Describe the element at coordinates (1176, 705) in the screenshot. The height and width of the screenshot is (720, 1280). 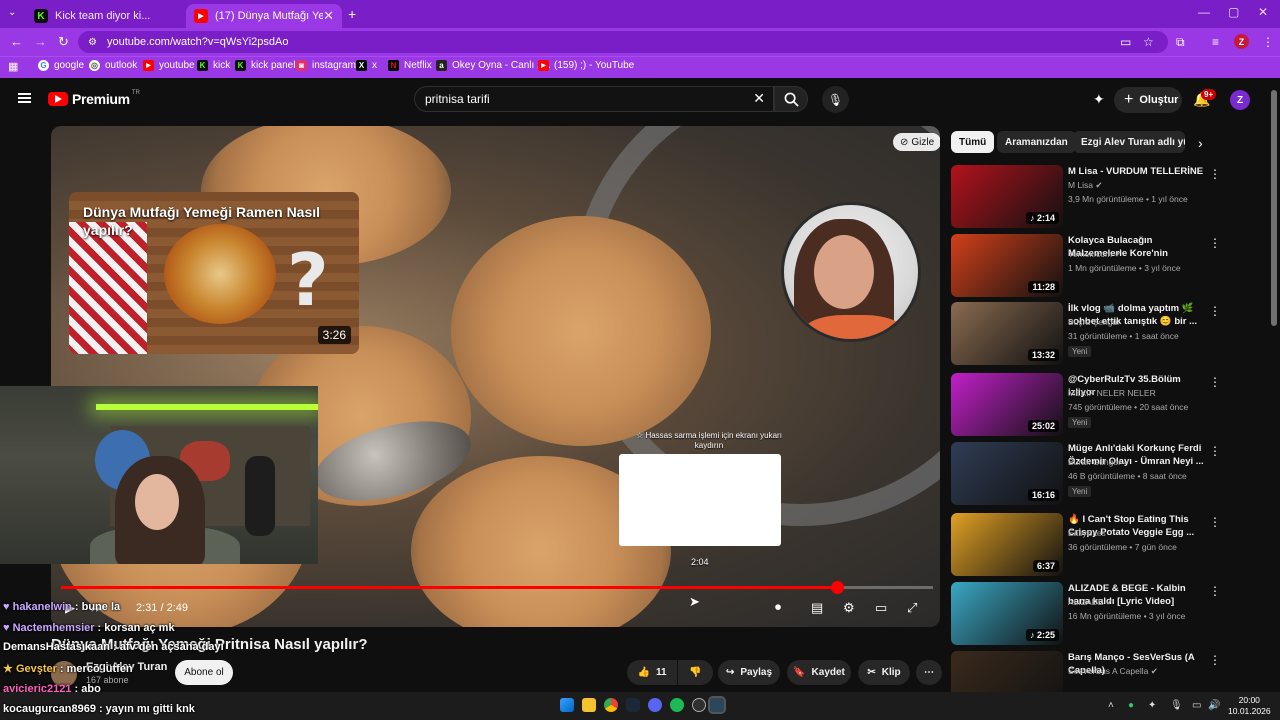
I see `tray-mic-icon: 🎙` at that location.